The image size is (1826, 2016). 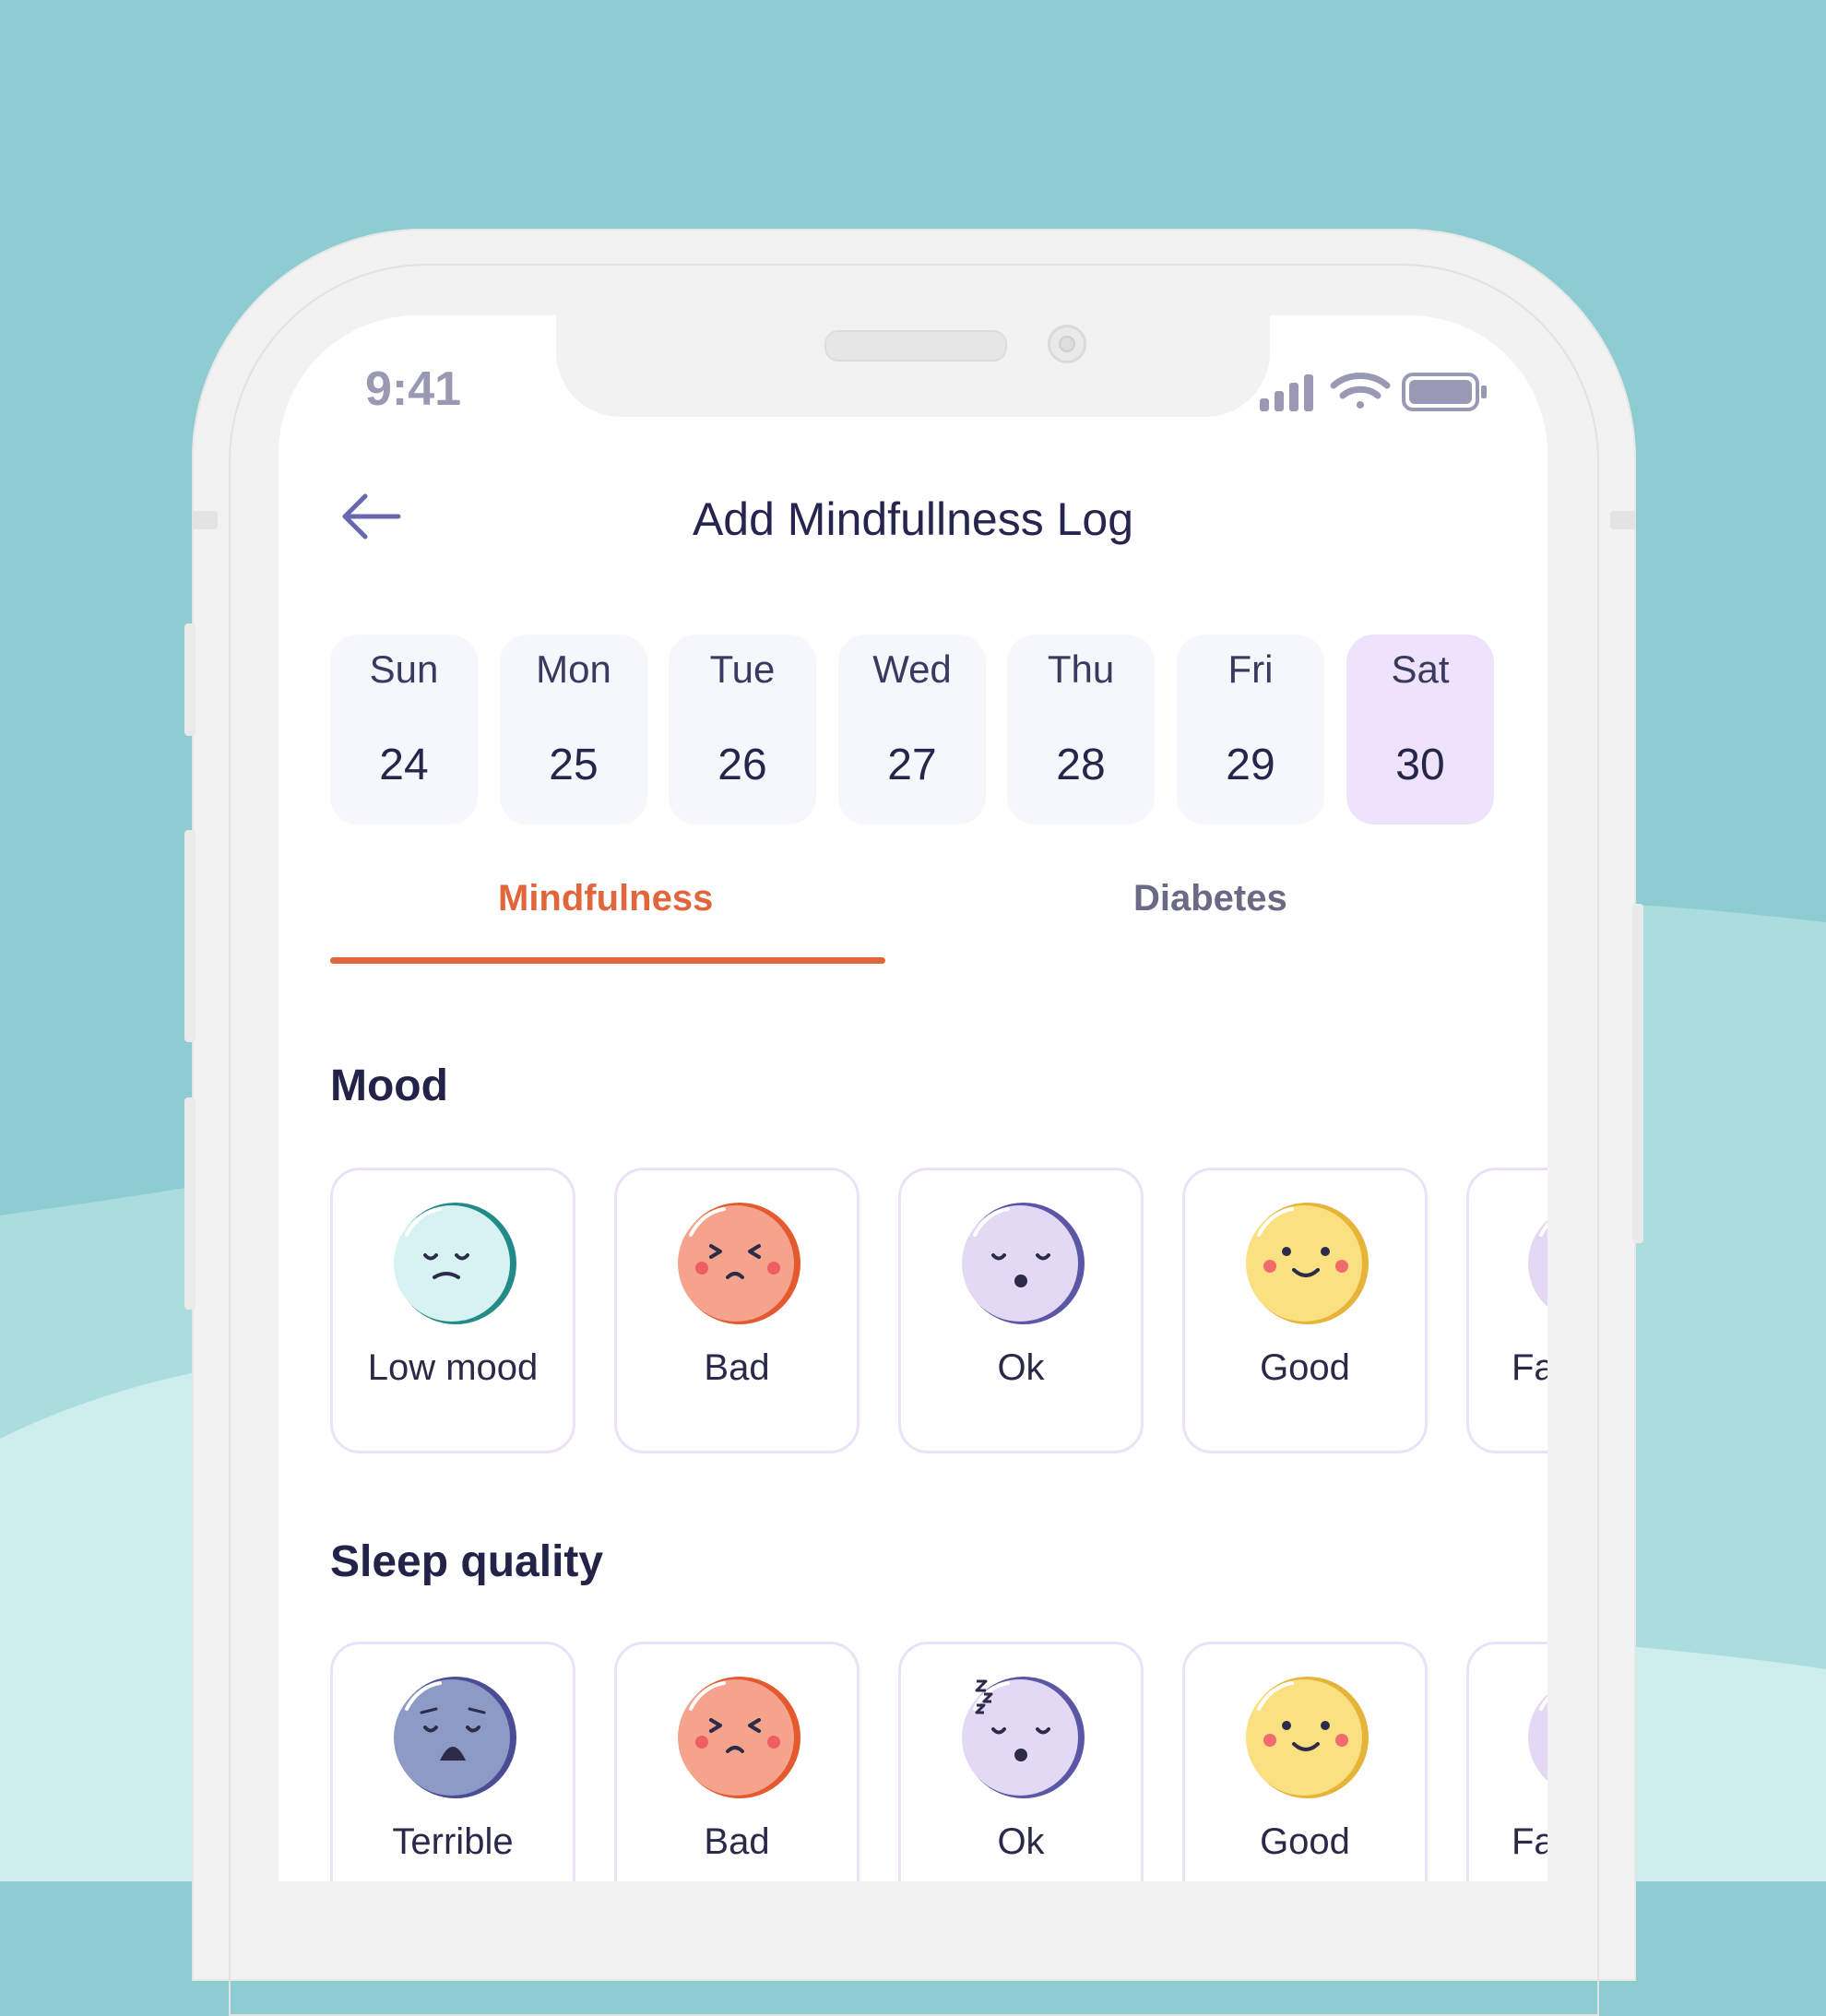 What do you see at coordinates (605, 898) in the screenshot?
I see `tab-mindfulness: Mindfulness` at bounding box center [605, 898].